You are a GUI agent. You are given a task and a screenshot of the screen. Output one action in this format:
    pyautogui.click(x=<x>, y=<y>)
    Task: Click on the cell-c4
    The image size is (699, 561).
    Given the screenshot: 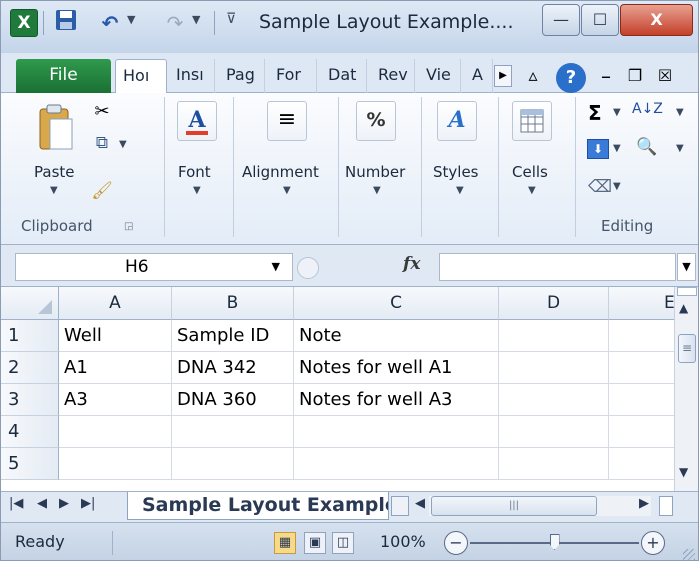 What is the action you would take?
    pyautogui.click(x=396, y=432)
    